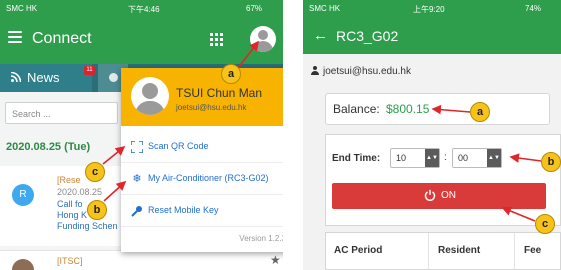 Image resolution: width=561 pixels, height=270 pixels. I want to click on news-title-line: Funding Schen, so click(87, 226).